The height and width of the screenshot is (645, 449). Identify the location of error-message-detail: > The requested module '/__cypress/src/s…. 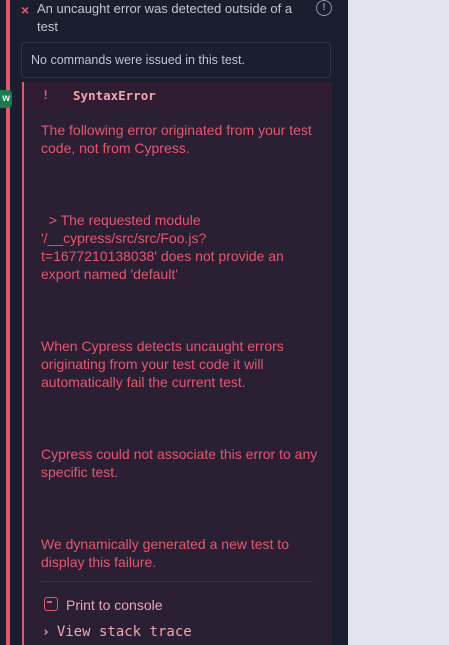
(164, 247).